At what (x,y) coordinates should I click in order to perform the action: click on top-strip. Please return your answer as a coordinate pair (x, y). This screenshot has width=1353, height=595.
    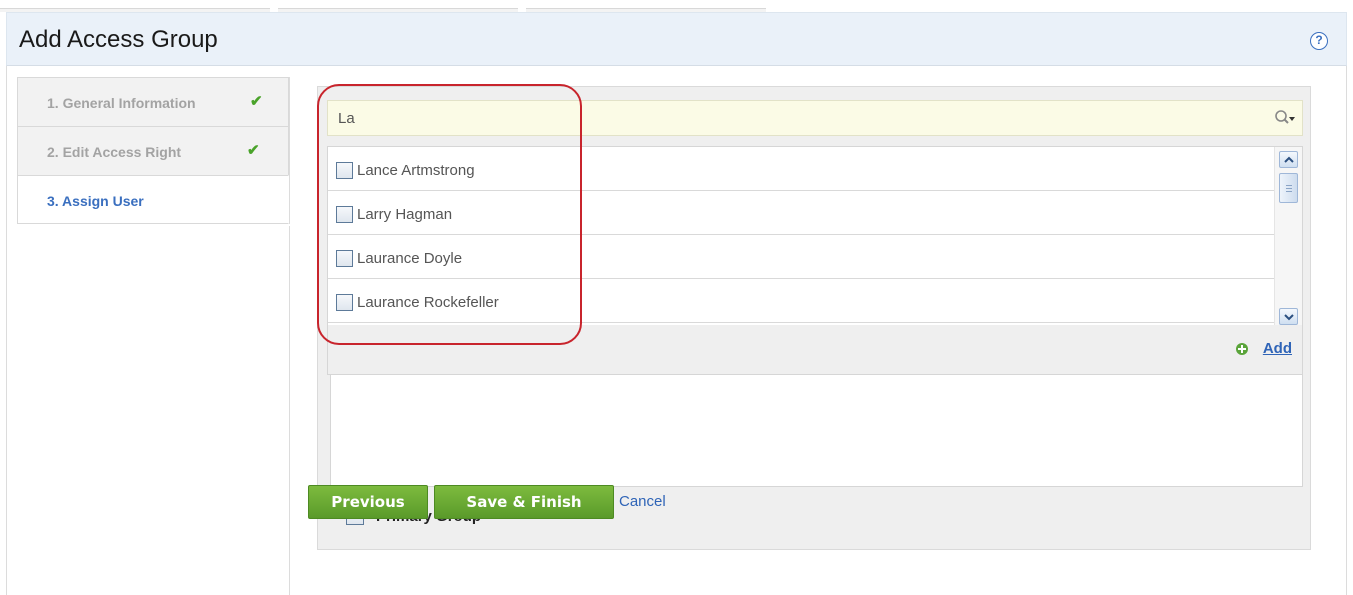
    Looking at the image, I should click on (676, 6).